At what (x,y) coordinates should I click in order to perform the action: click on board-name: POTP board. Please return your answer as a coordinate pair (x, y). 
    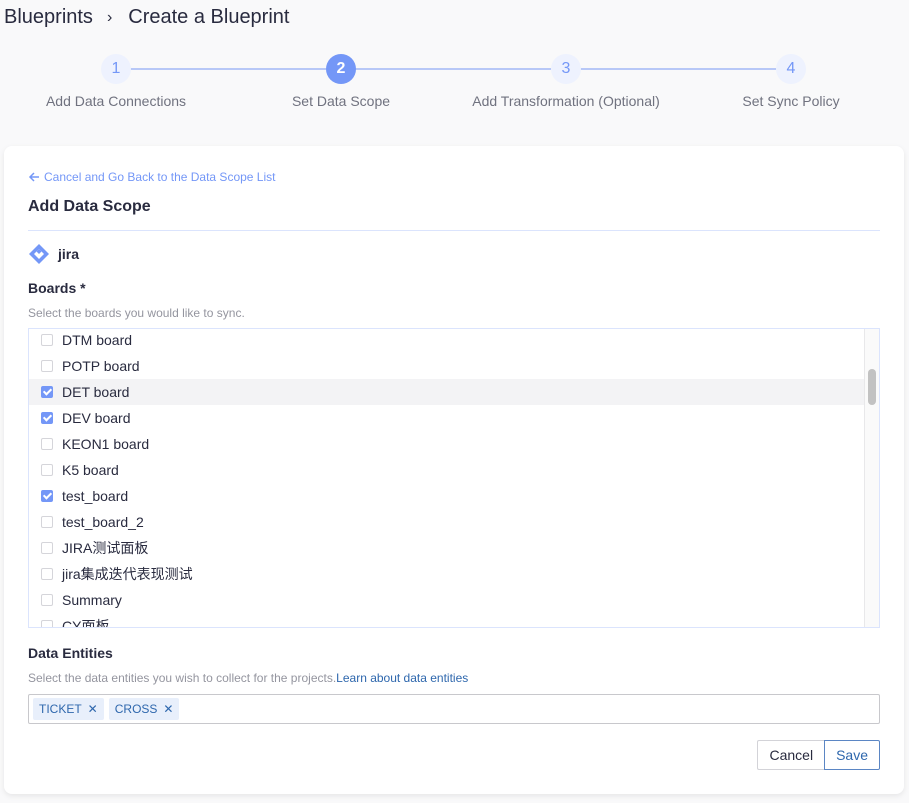
    Looking at the image, I should click on (101, 366).